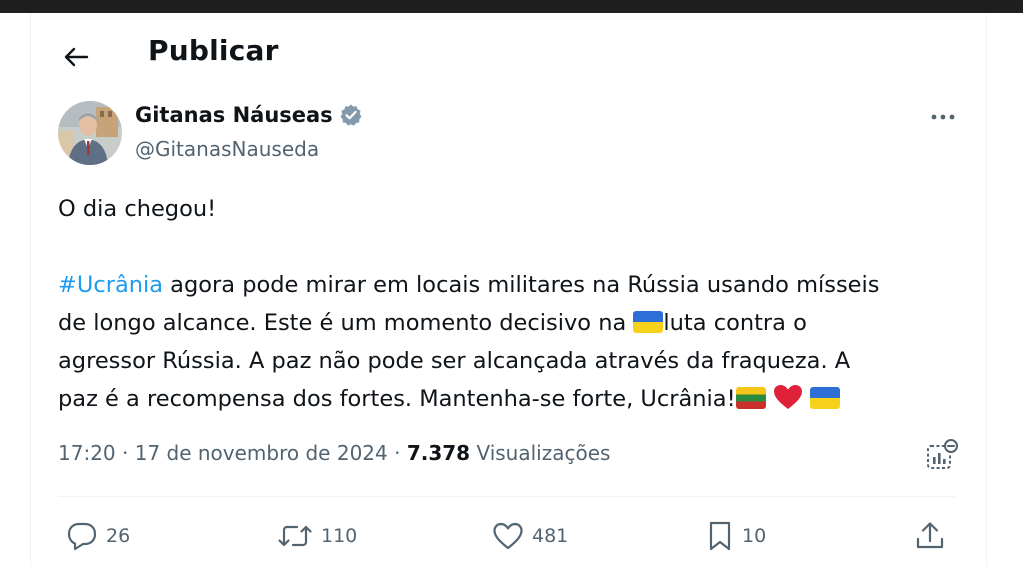  Describe the element at coordinates (339, 536) in the screenshot. I see `retweet-count: 110` at that location.